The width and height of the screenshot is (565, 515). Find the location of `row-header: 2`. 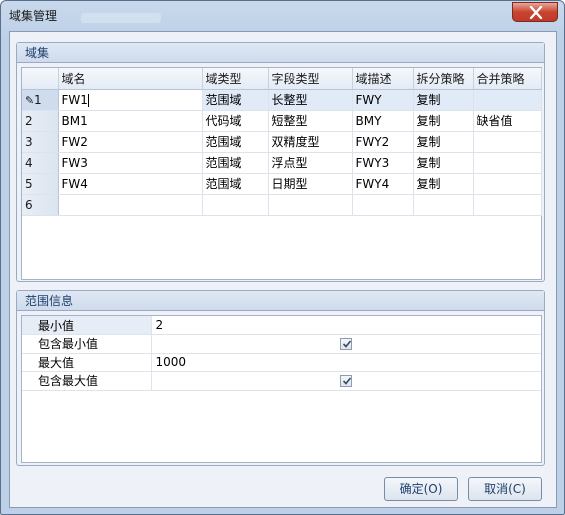

row-header: 2 is located at coordinates (40, 121).